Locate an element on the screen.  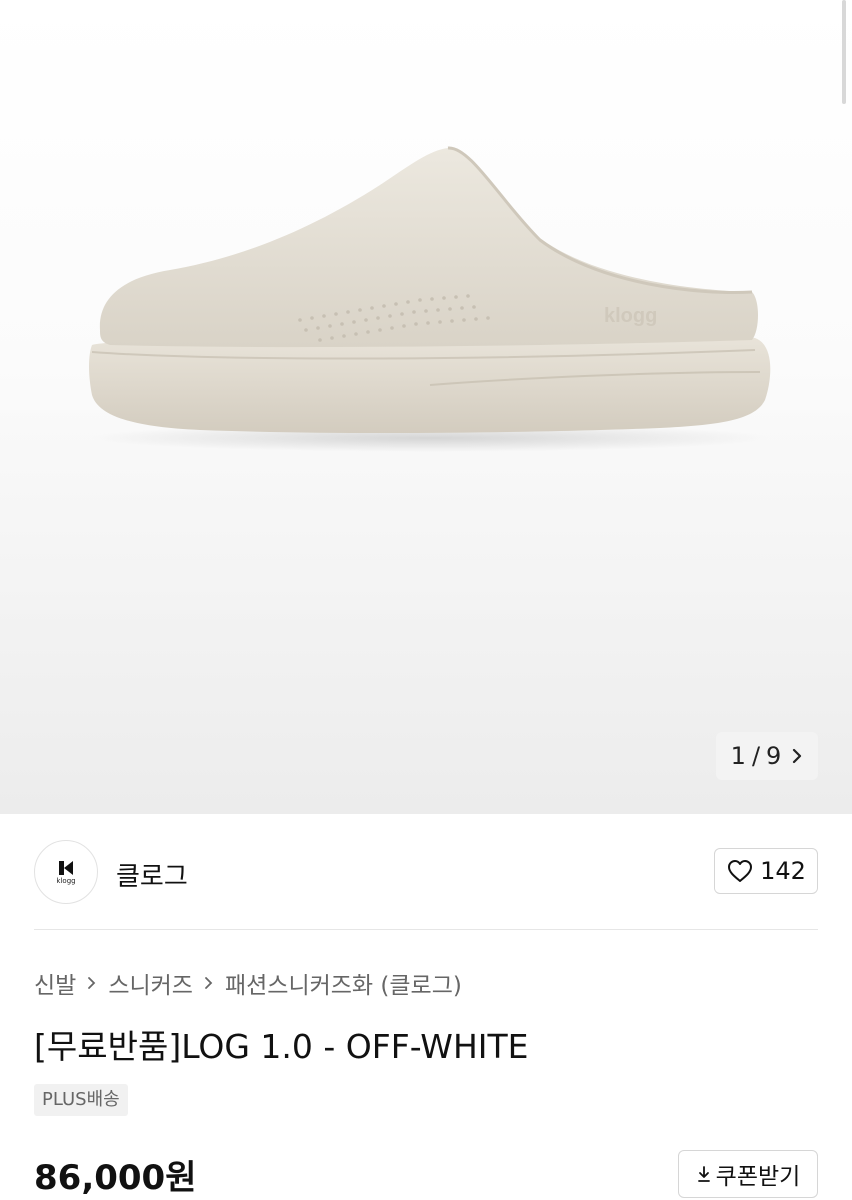
scrollbar is located at coordinates (844, 52).